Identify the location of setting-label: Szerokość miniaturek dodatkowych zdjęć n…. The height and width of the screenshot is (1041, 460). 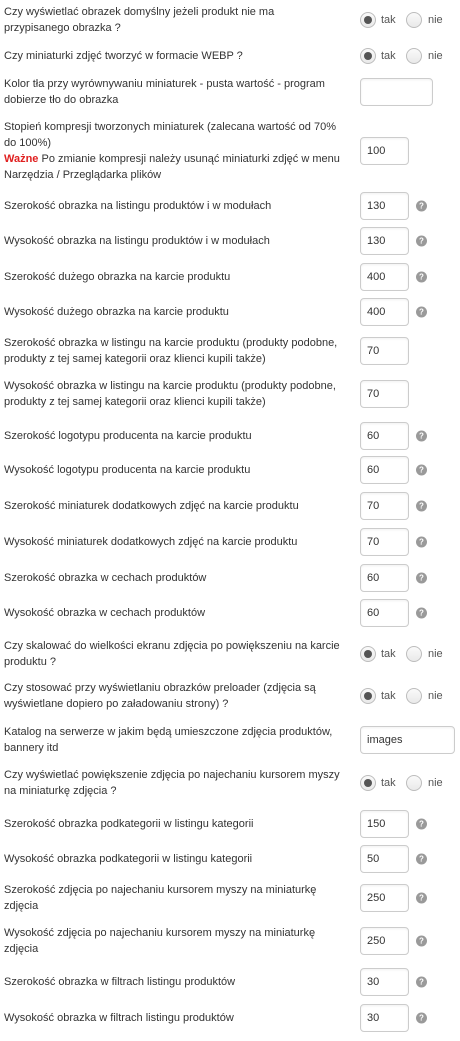
(151, 506).